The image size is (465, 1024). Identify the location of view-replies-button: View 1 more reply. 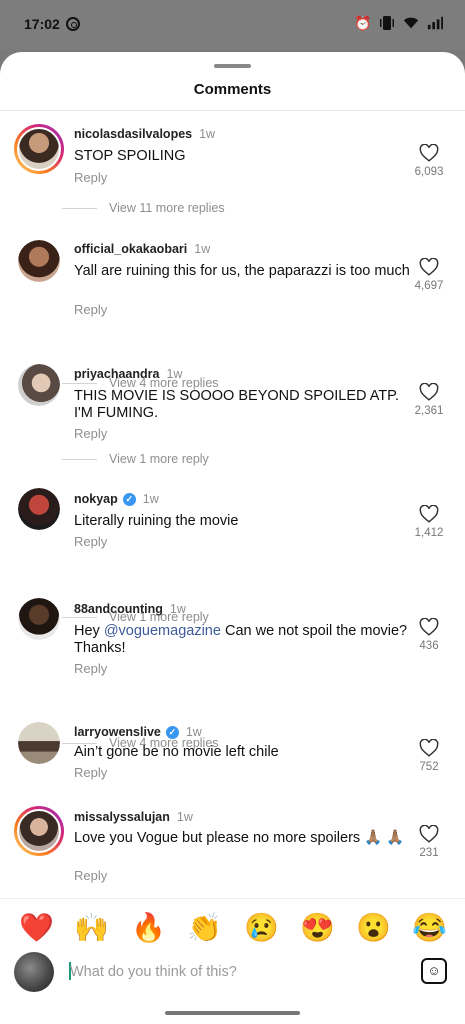
(135, 459).